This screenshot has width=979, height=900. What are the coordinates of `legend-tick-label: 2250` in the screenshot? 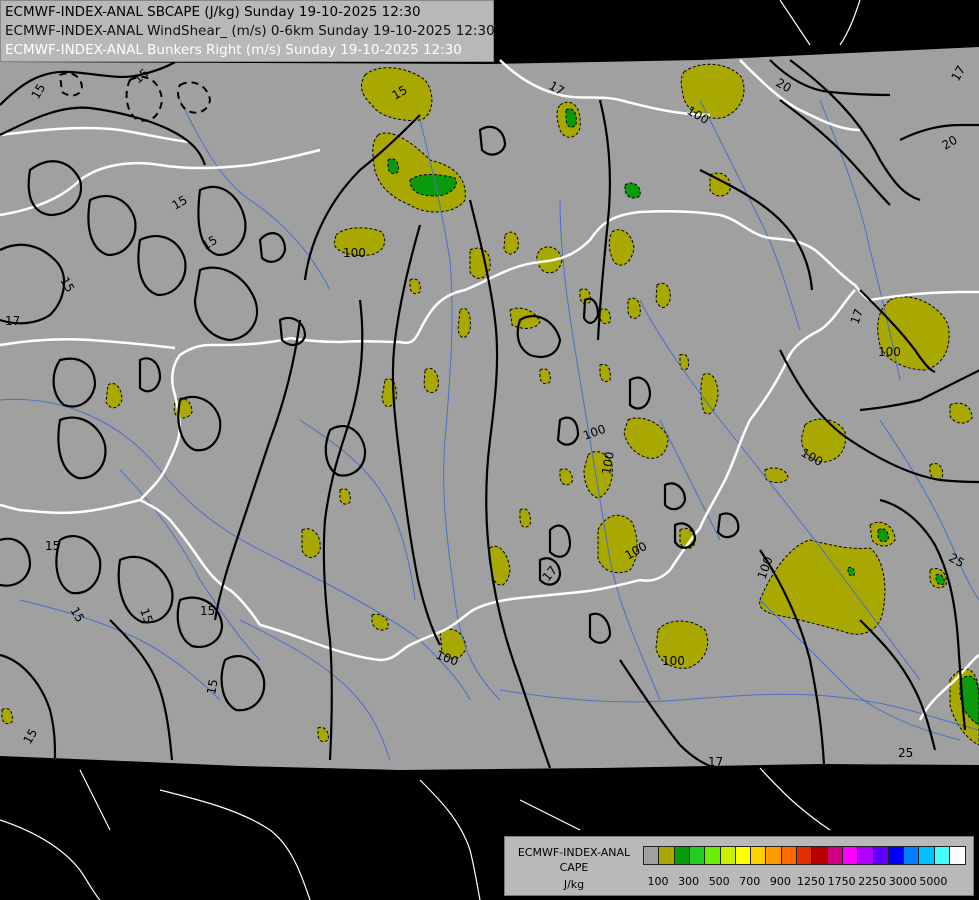 It's located at (872, 881).